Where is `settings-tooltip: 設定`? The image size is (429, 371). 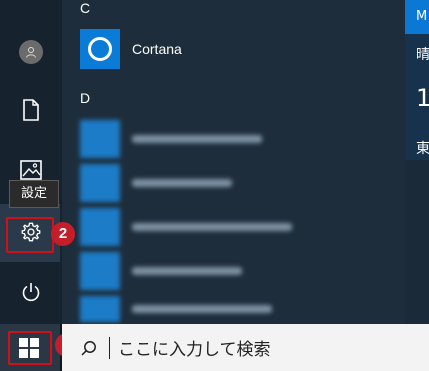
settings-tooltip: 設定 is located at coordinates (34, 194).